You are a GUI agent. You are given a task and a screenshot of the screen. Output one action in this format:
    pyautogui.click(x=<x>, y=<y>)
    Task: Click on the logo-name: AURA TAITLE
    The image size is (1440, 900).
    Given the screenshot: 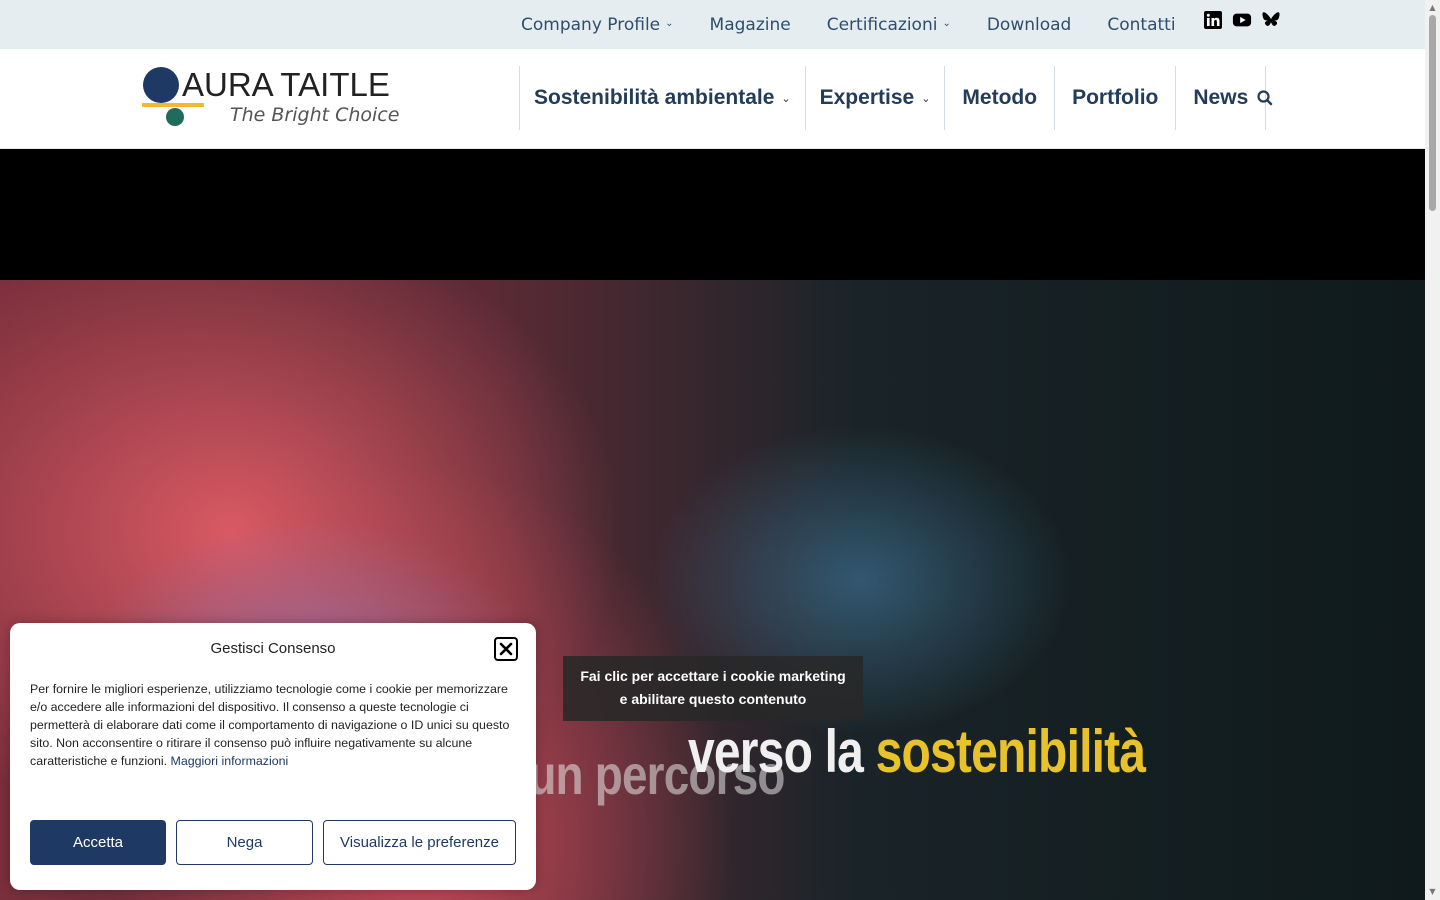 What is the action you would take?
    pyautogui.click(x=286, y=84)
    